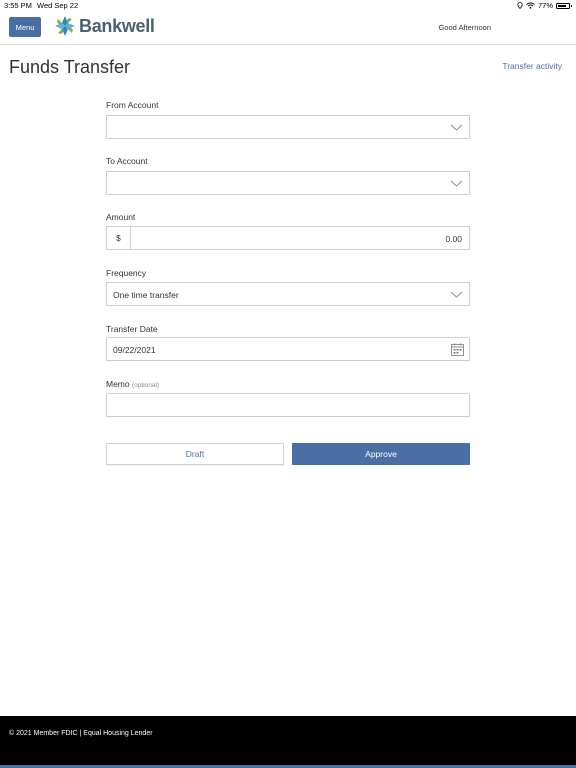  What do you see at coordinates (381, 454) in the screenshot?
I see `approve-button: Approve` at bounding box center [381, 454].